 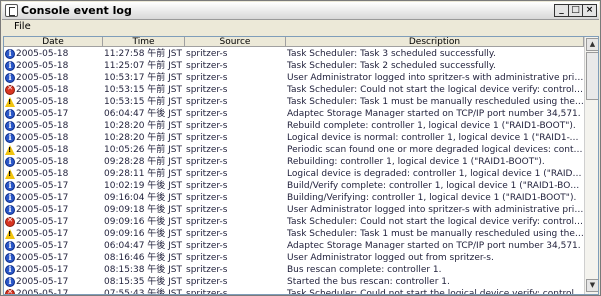 What do you see at coordinates (589, 10) in the screenshot?
I see `close-button: ×` at bounding box center [589, 10].